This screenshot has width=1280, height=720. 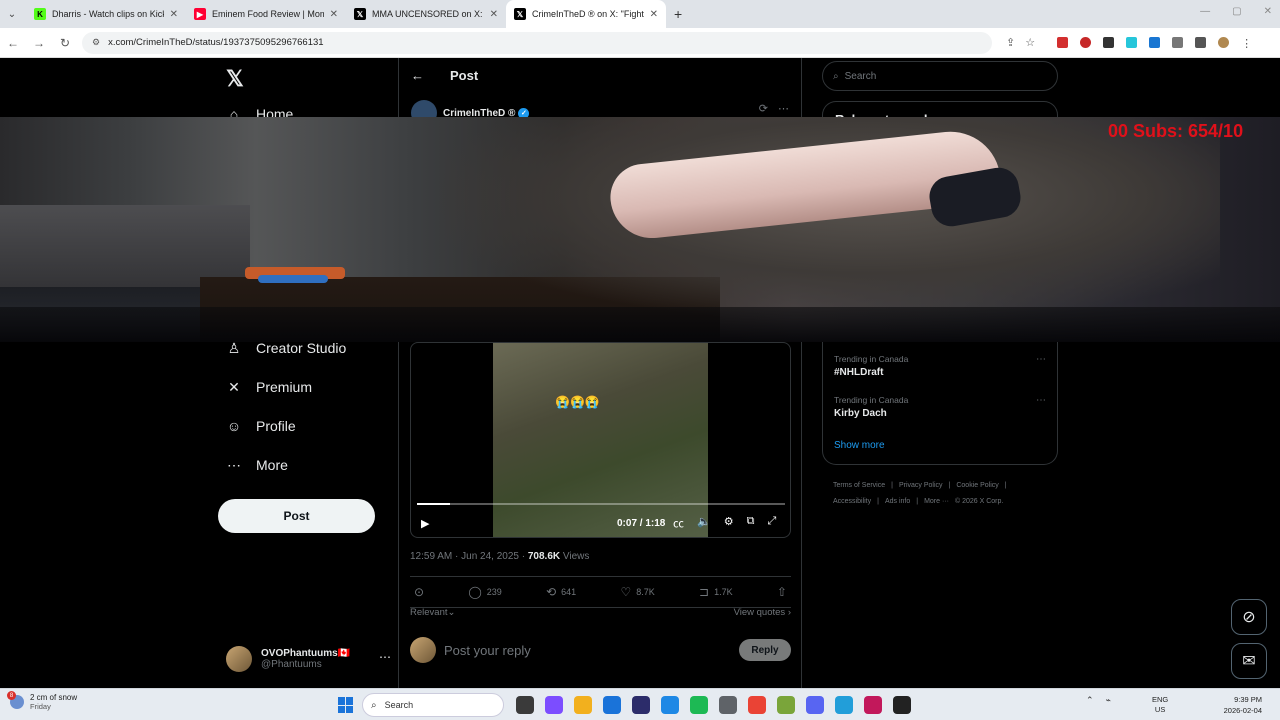 What do you see at coordinates (601, 504) in the screenshot?
I see `video-progress-bar` at bounding box center [601, 504].